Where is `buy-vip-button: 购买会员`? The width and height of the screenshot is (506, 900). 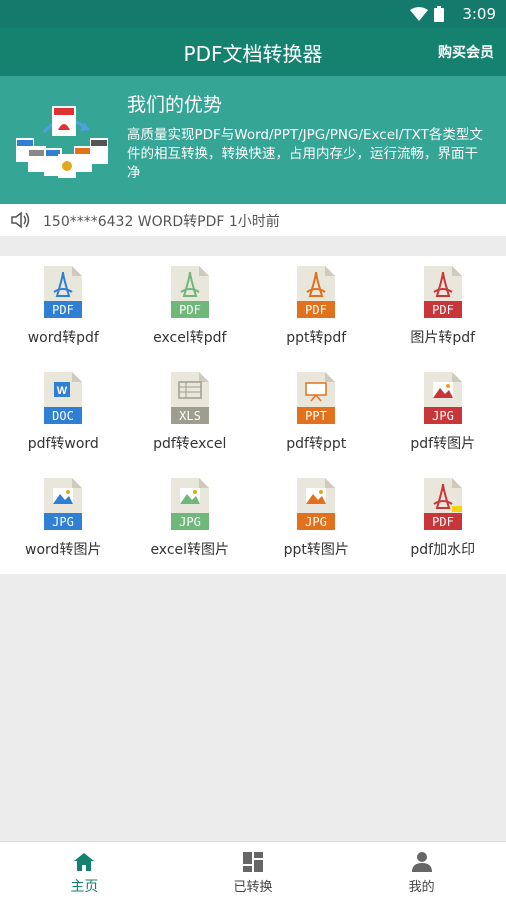
buy-vip-button: 购买会员 is located at coordinates (466, 52).